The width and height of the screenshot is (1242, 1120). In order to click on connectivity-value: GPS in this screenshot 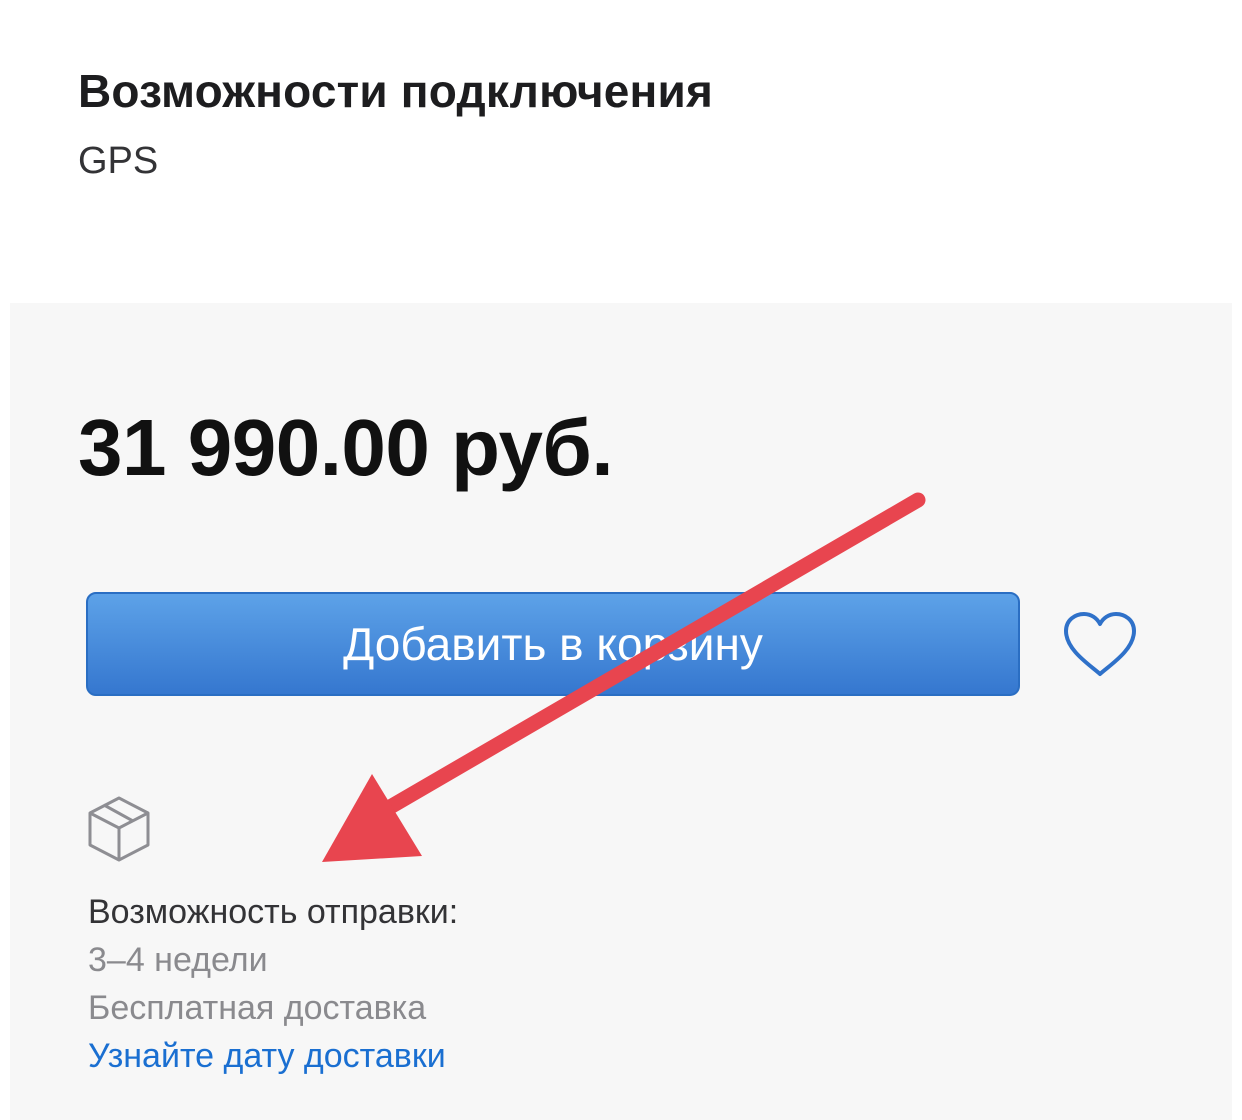, I will do `click(118, 161)`.